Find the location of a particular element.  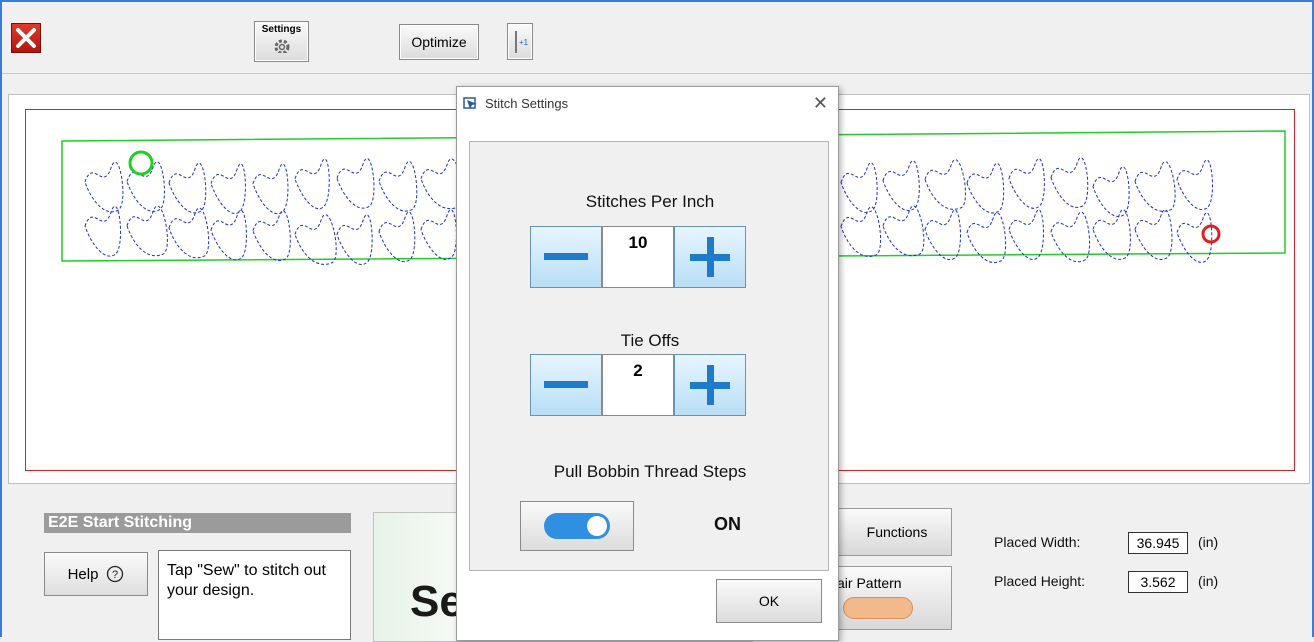

pull-bobbin-toggle is located at coordinates (577, 526).